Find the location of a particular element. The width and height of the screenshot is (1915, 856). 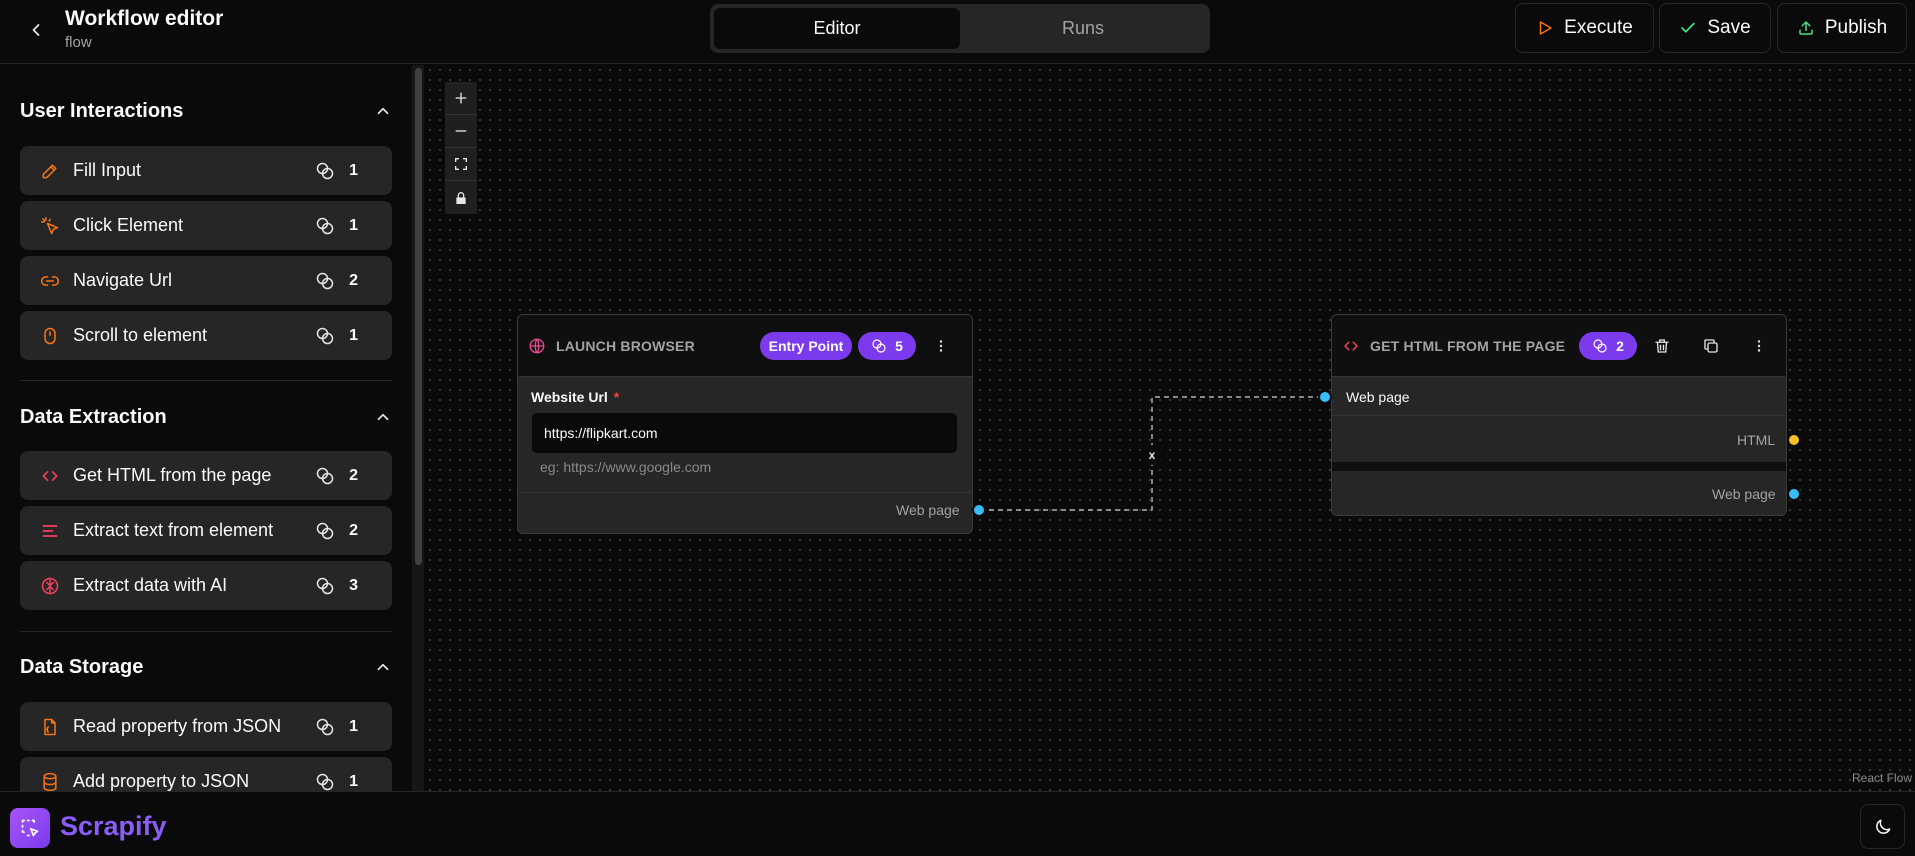

node-title: GET HTML FROM THE PAGE is located at coordinates (1468, 345).